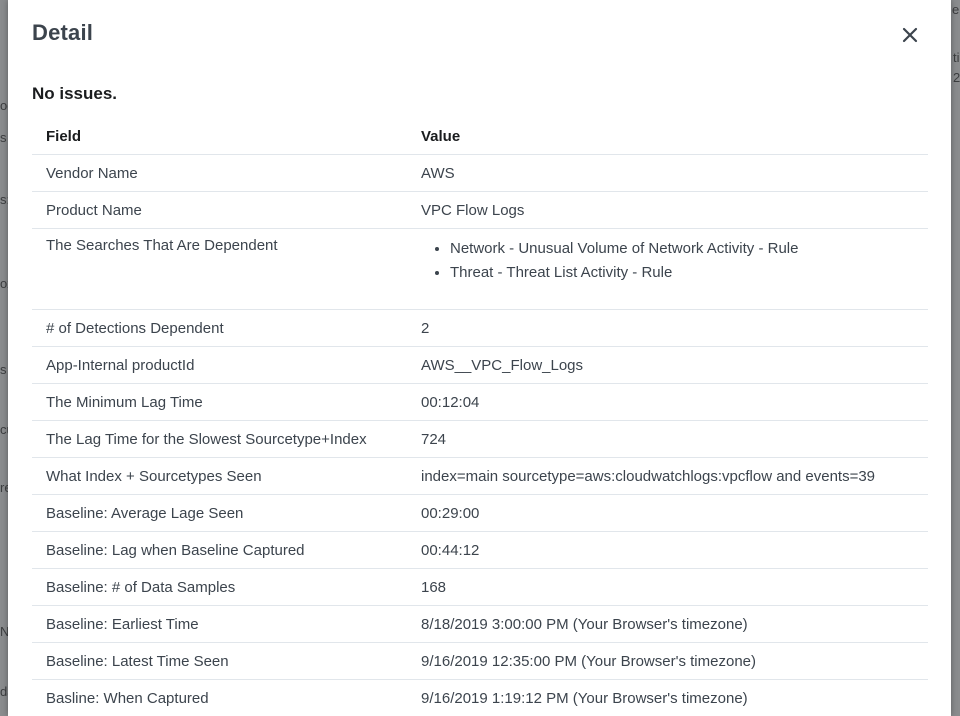 The height and width of the screenshot is (716, 960). What do you see at coordinates (667, 136) in the screenshot?
I see `column-header-value: Value` at bounding box center [667, 136].